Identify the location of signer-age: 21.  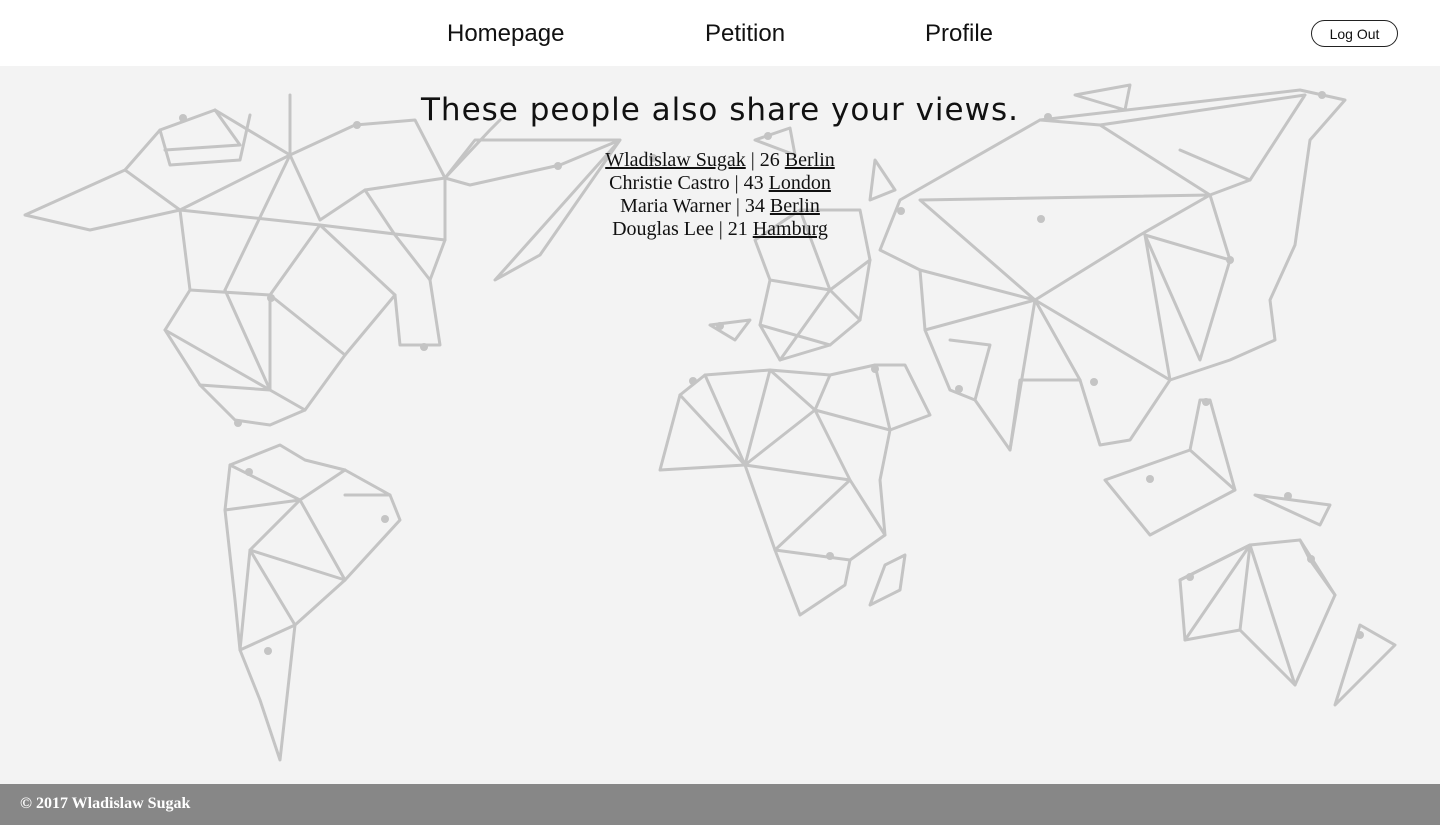
(737, 229).